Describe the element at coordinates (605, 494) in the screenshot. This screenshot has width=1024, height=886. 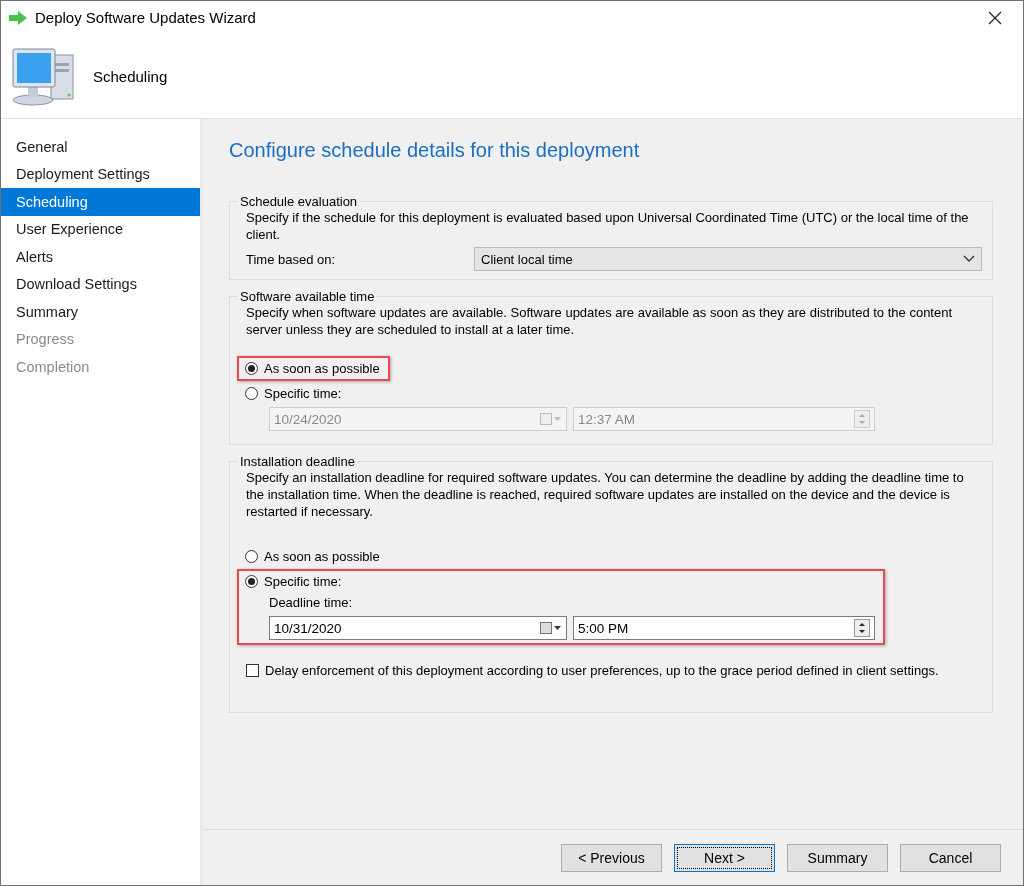
I see `description: Specify an installation deadline for required software updates. You can determine the deadline by adding the deadline time to the installation time. When the deadline is reached, required software updates are installed on the device and the device is restarted if necessary.` at that location.